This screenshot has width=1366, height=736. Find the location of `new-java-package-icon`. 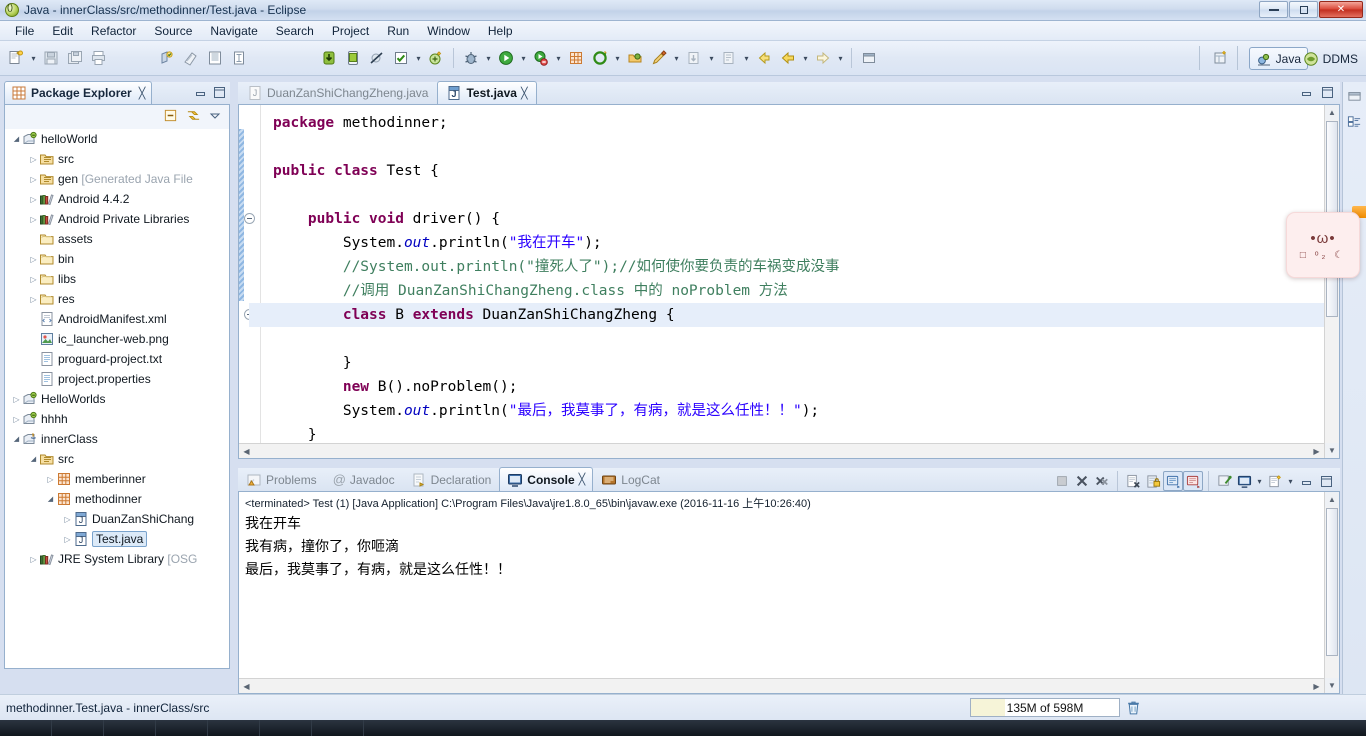

new-java-package-icon is located at coordinates (191, 58).